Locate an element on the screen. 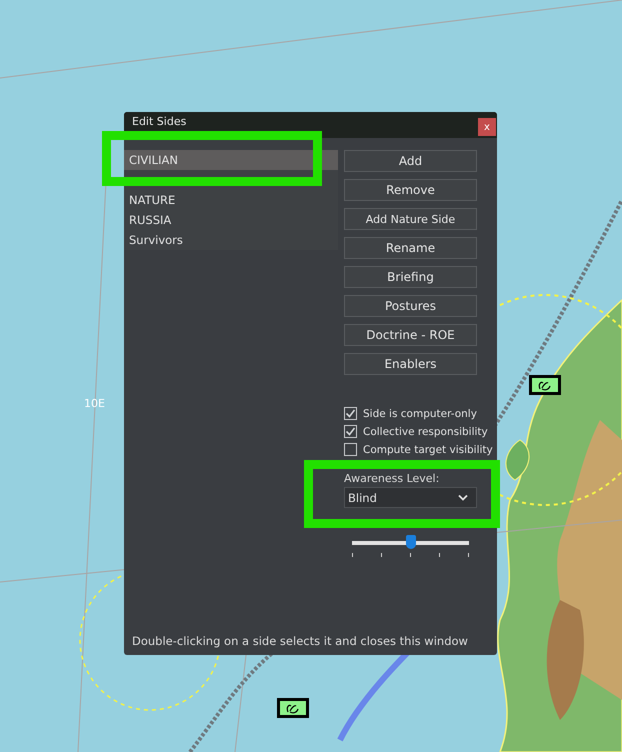 This screenshot has height=752, width=622. checkbox-label: Side is computer-only is located at coordinates (420, 414).